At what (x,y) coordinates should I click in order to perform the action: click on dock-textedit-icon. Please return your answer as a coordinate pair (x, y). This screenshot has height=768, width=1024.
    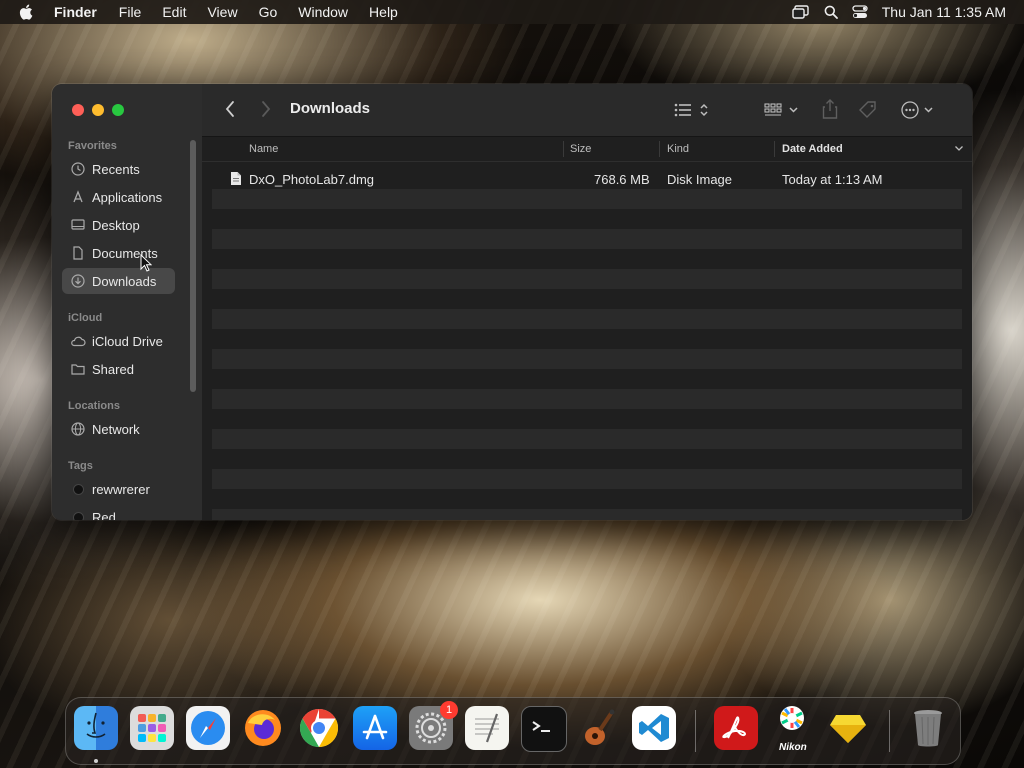
    Looking at the image, I should click on (487, 728).